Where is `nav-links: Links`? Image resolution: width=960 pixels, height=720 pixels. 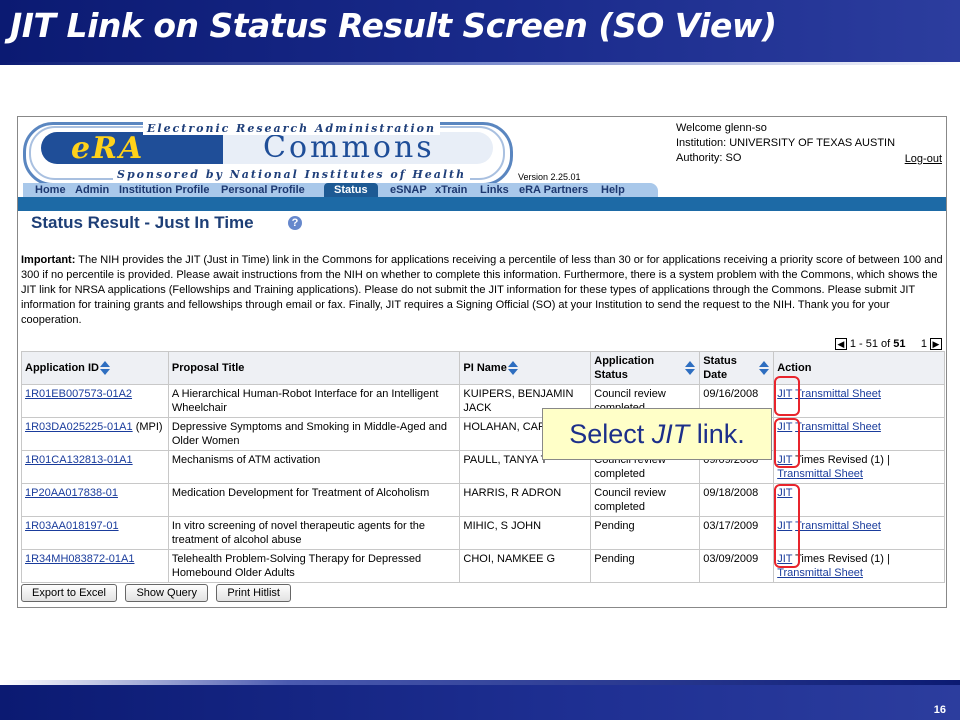 nav-links: Links is located at coordinates (494, 190).